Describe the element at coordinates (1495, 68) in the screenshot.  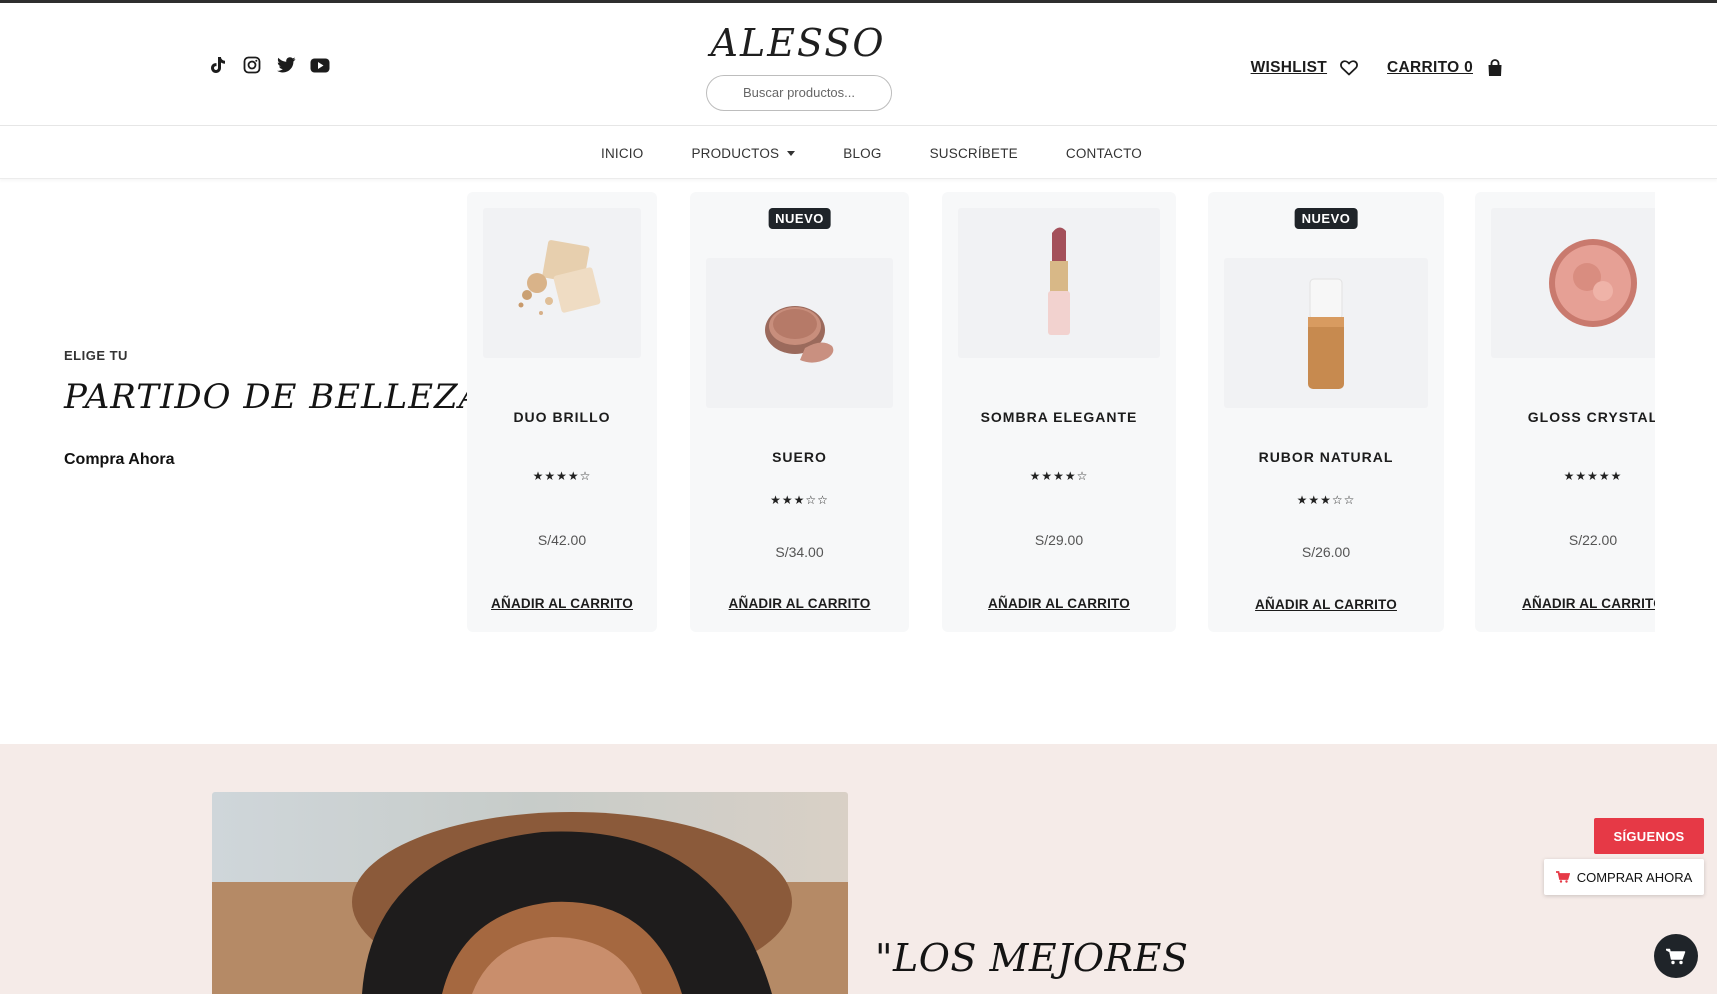
I see `shopping-bag-icon` at that location.